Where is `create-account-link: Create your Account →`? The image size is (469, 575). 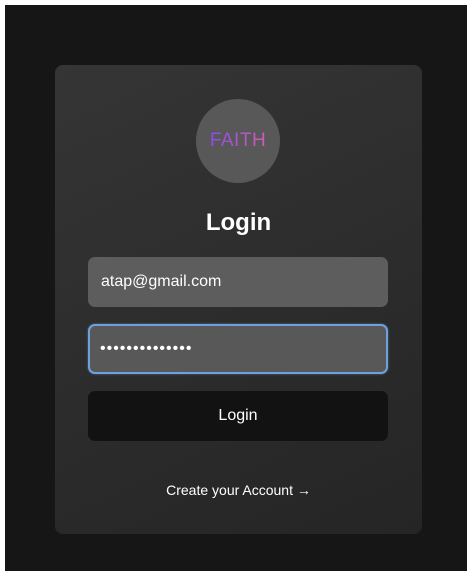
create-account-link: Create your Account → is located at coordinates (238, 490).